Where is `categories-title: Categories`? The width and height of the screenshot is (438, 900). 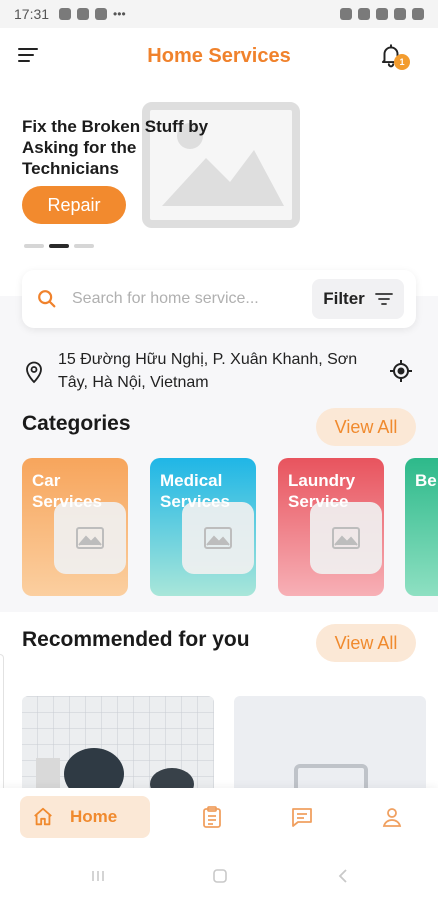 categories-title: Categories is located at coordinates (76, 423).